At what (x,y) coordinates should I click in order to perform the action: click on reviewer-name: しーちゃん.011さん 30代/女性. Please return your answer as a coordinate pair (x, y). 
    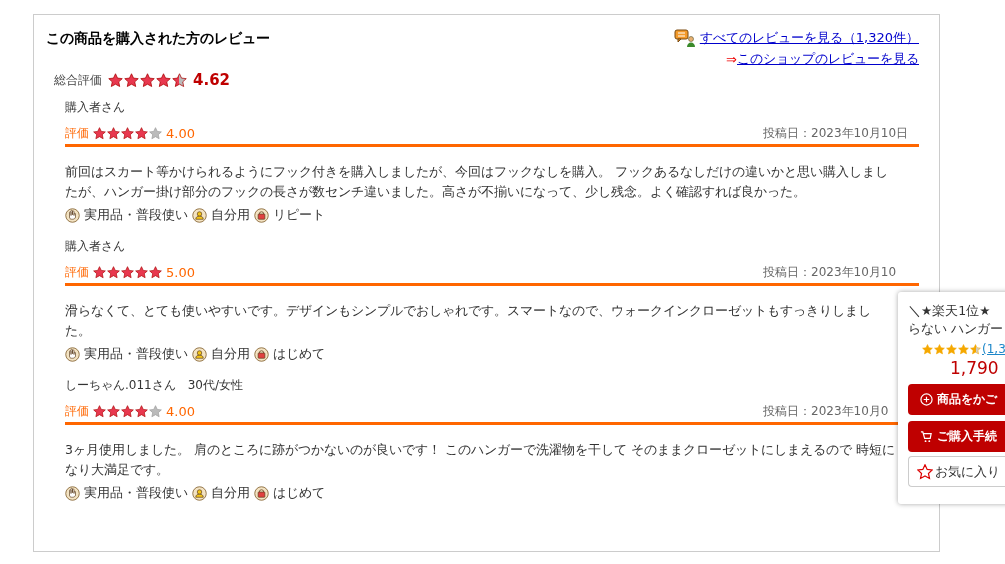
    Looking at the image, I should click on (155, 385).